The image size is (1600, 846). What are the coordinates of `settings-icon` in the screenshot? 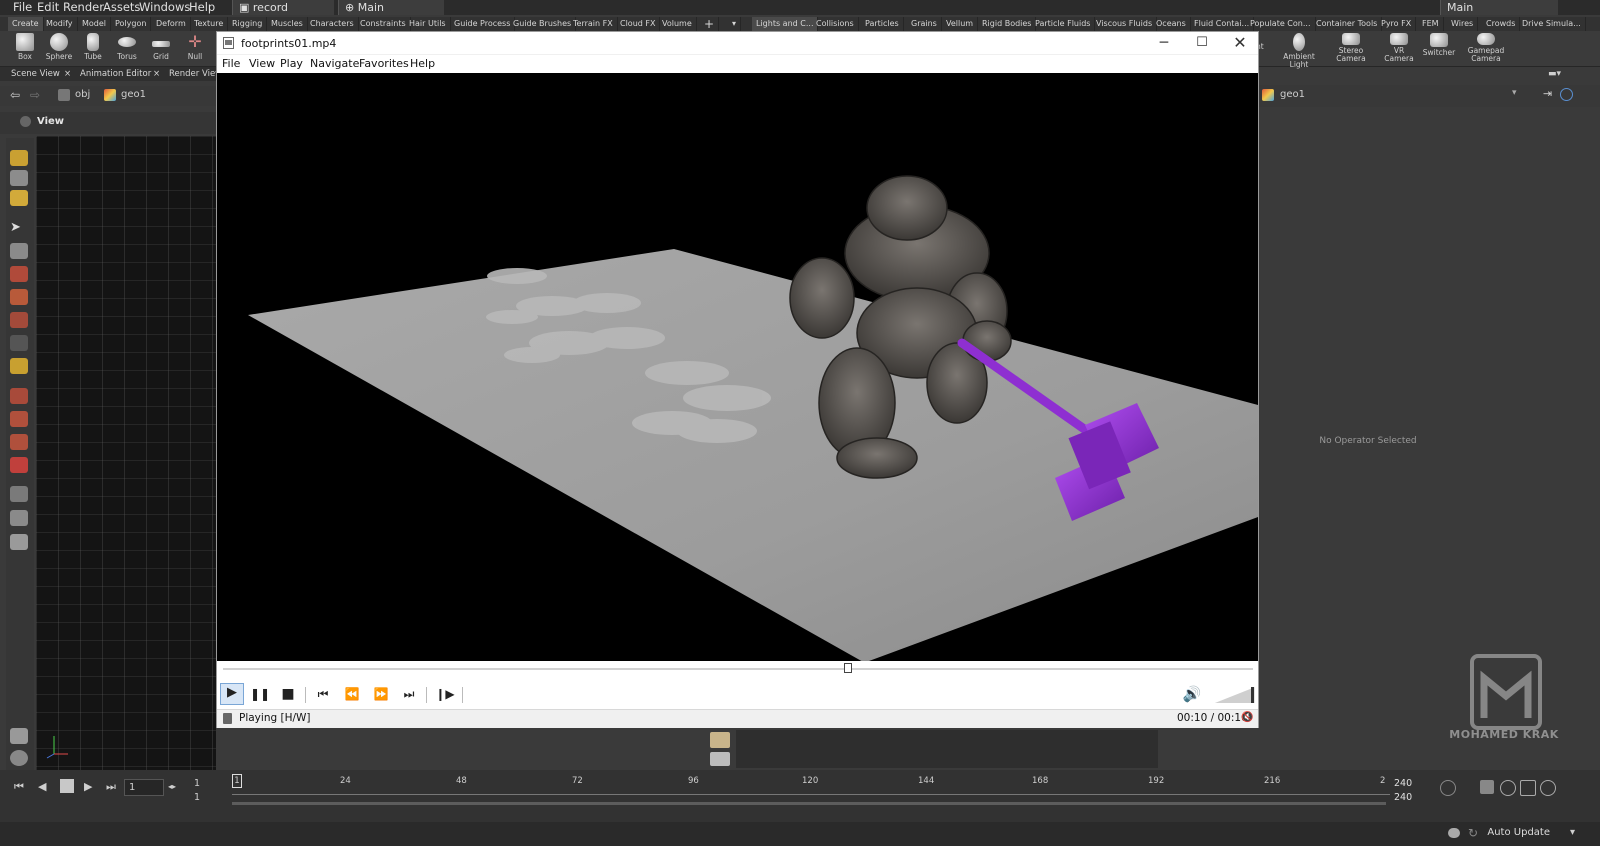 It's located at (19, 494).